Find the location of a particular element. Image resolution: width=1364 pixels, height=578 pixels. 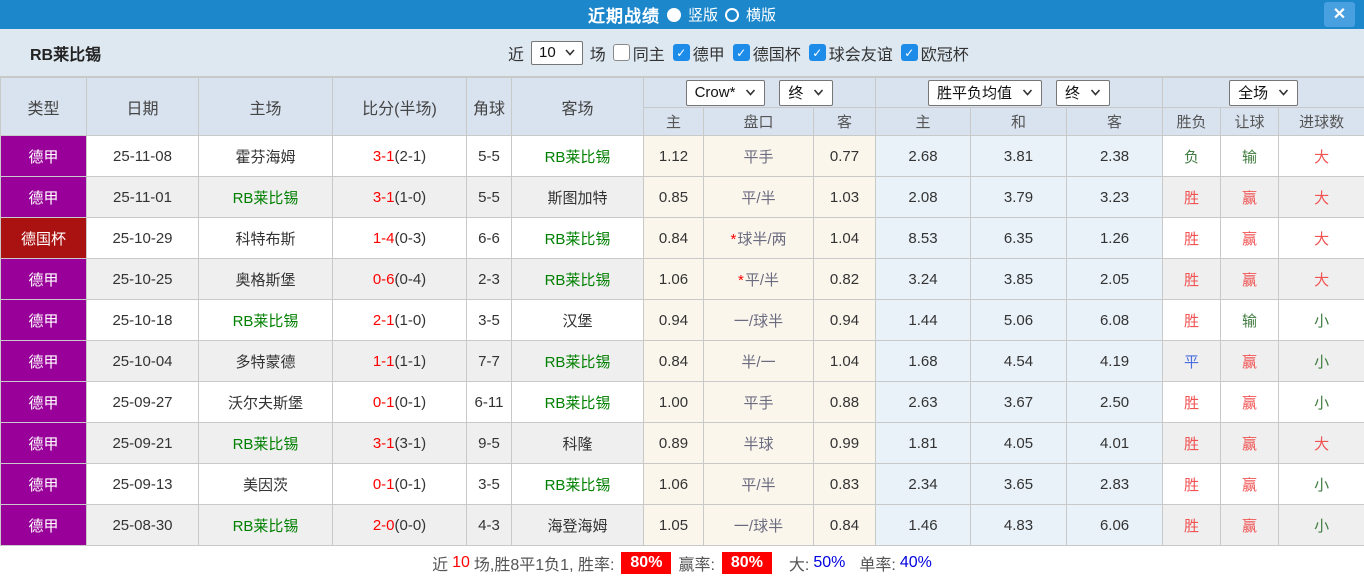

title-bar: 近期战绩 竖版 横版 ✕ is located at coordinates (682, 14).